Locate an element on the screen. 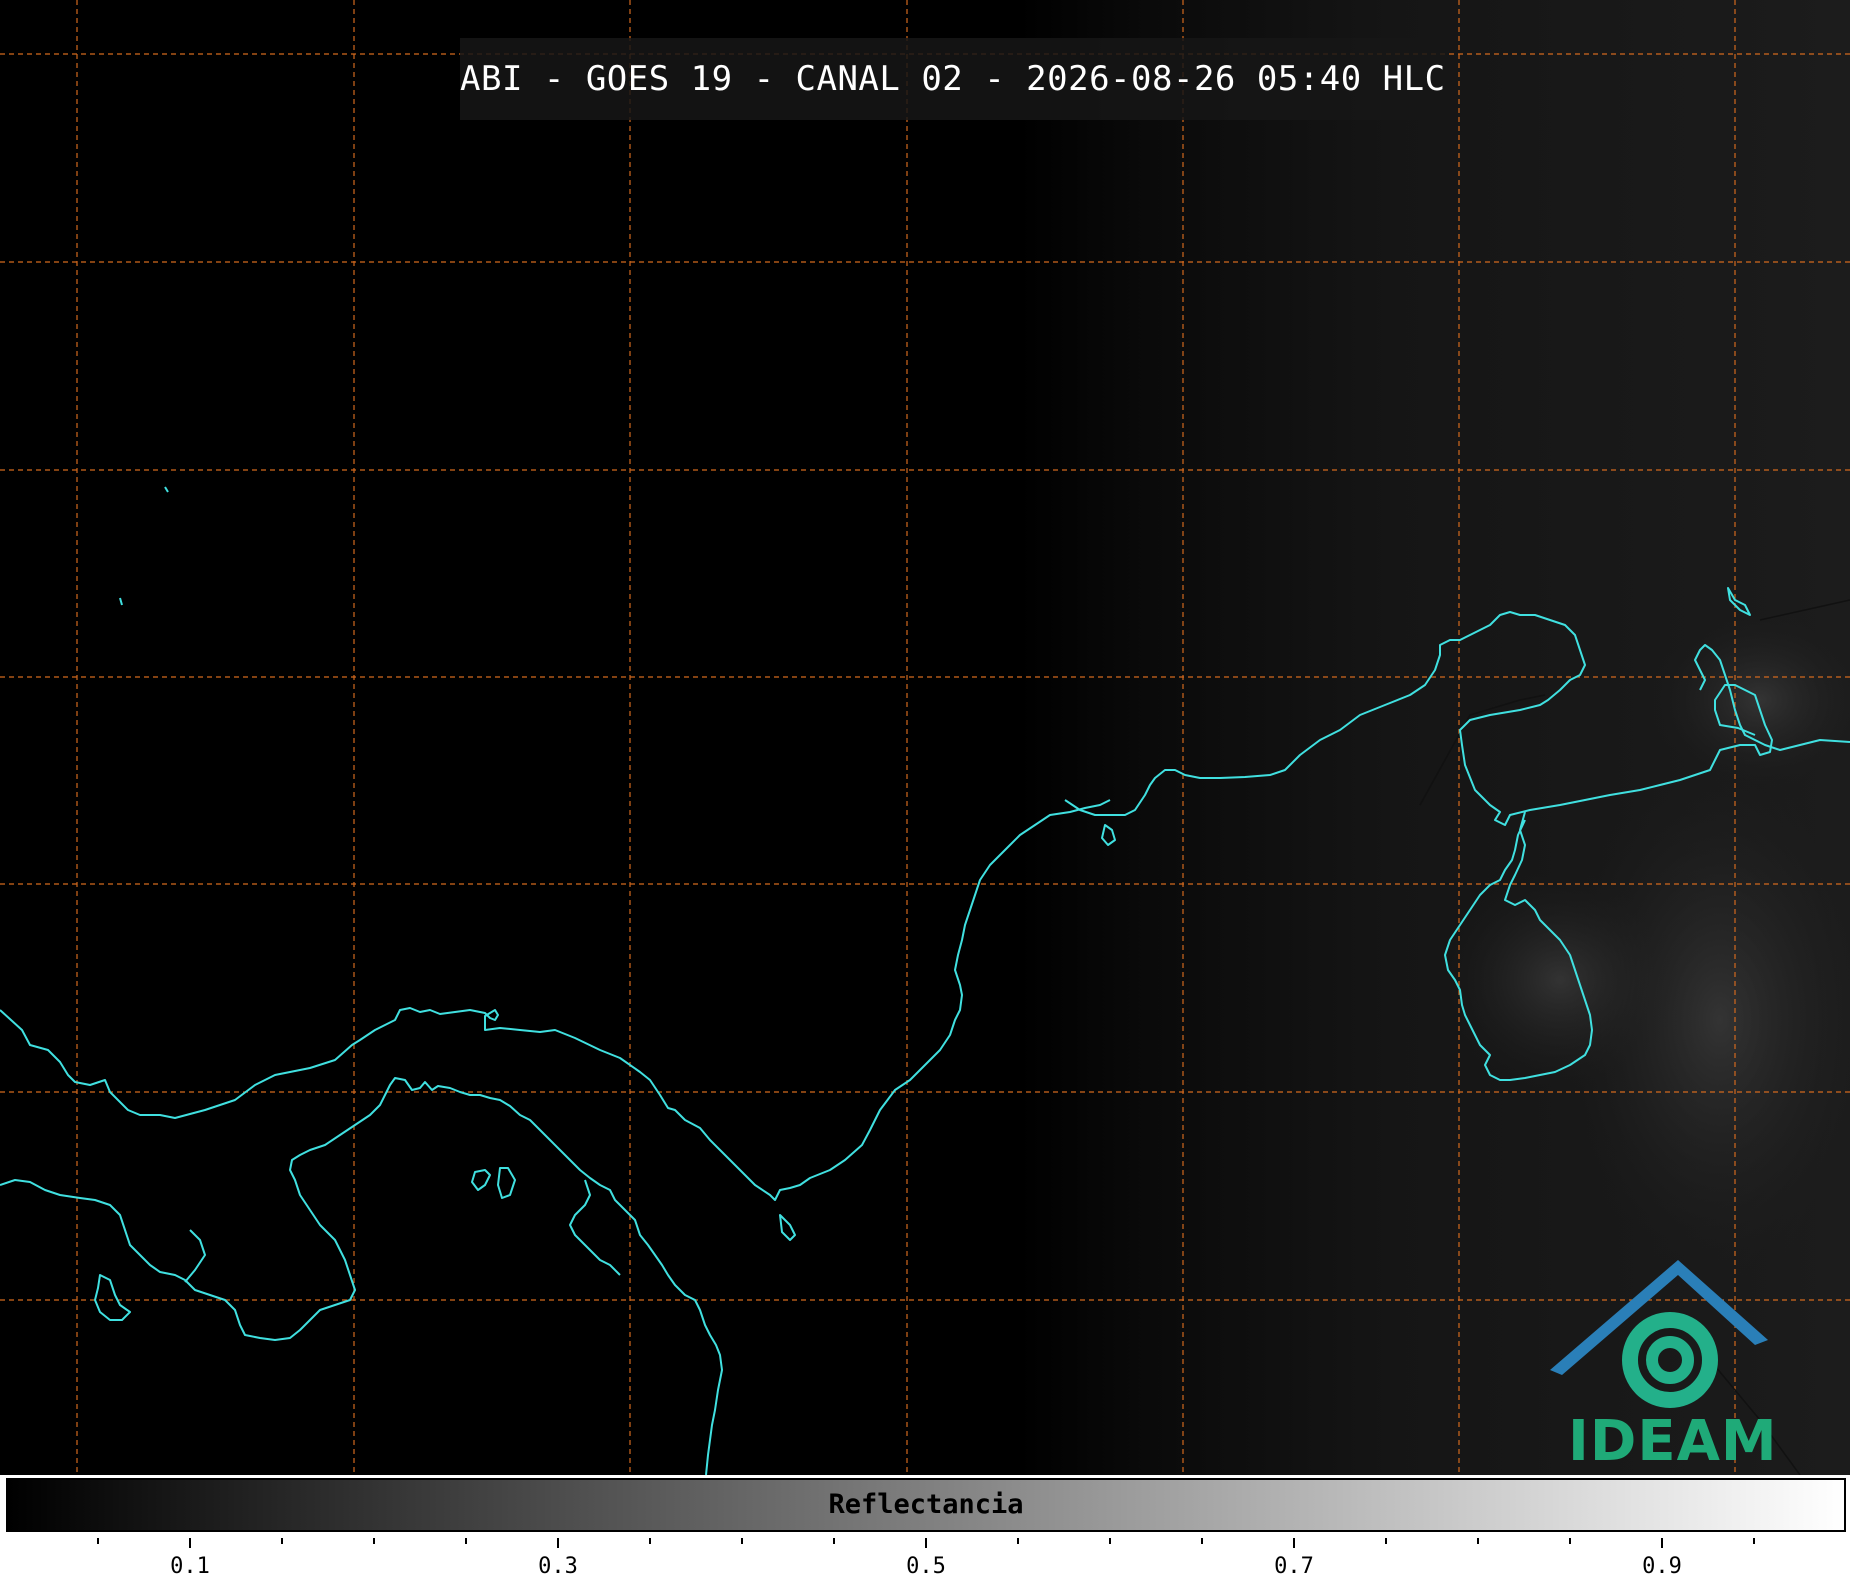 Image resolution: width=1850 pixels, height=1579 pixels. colorbar-tick-label: 0.9 is located at coordinates (1662, 1566).